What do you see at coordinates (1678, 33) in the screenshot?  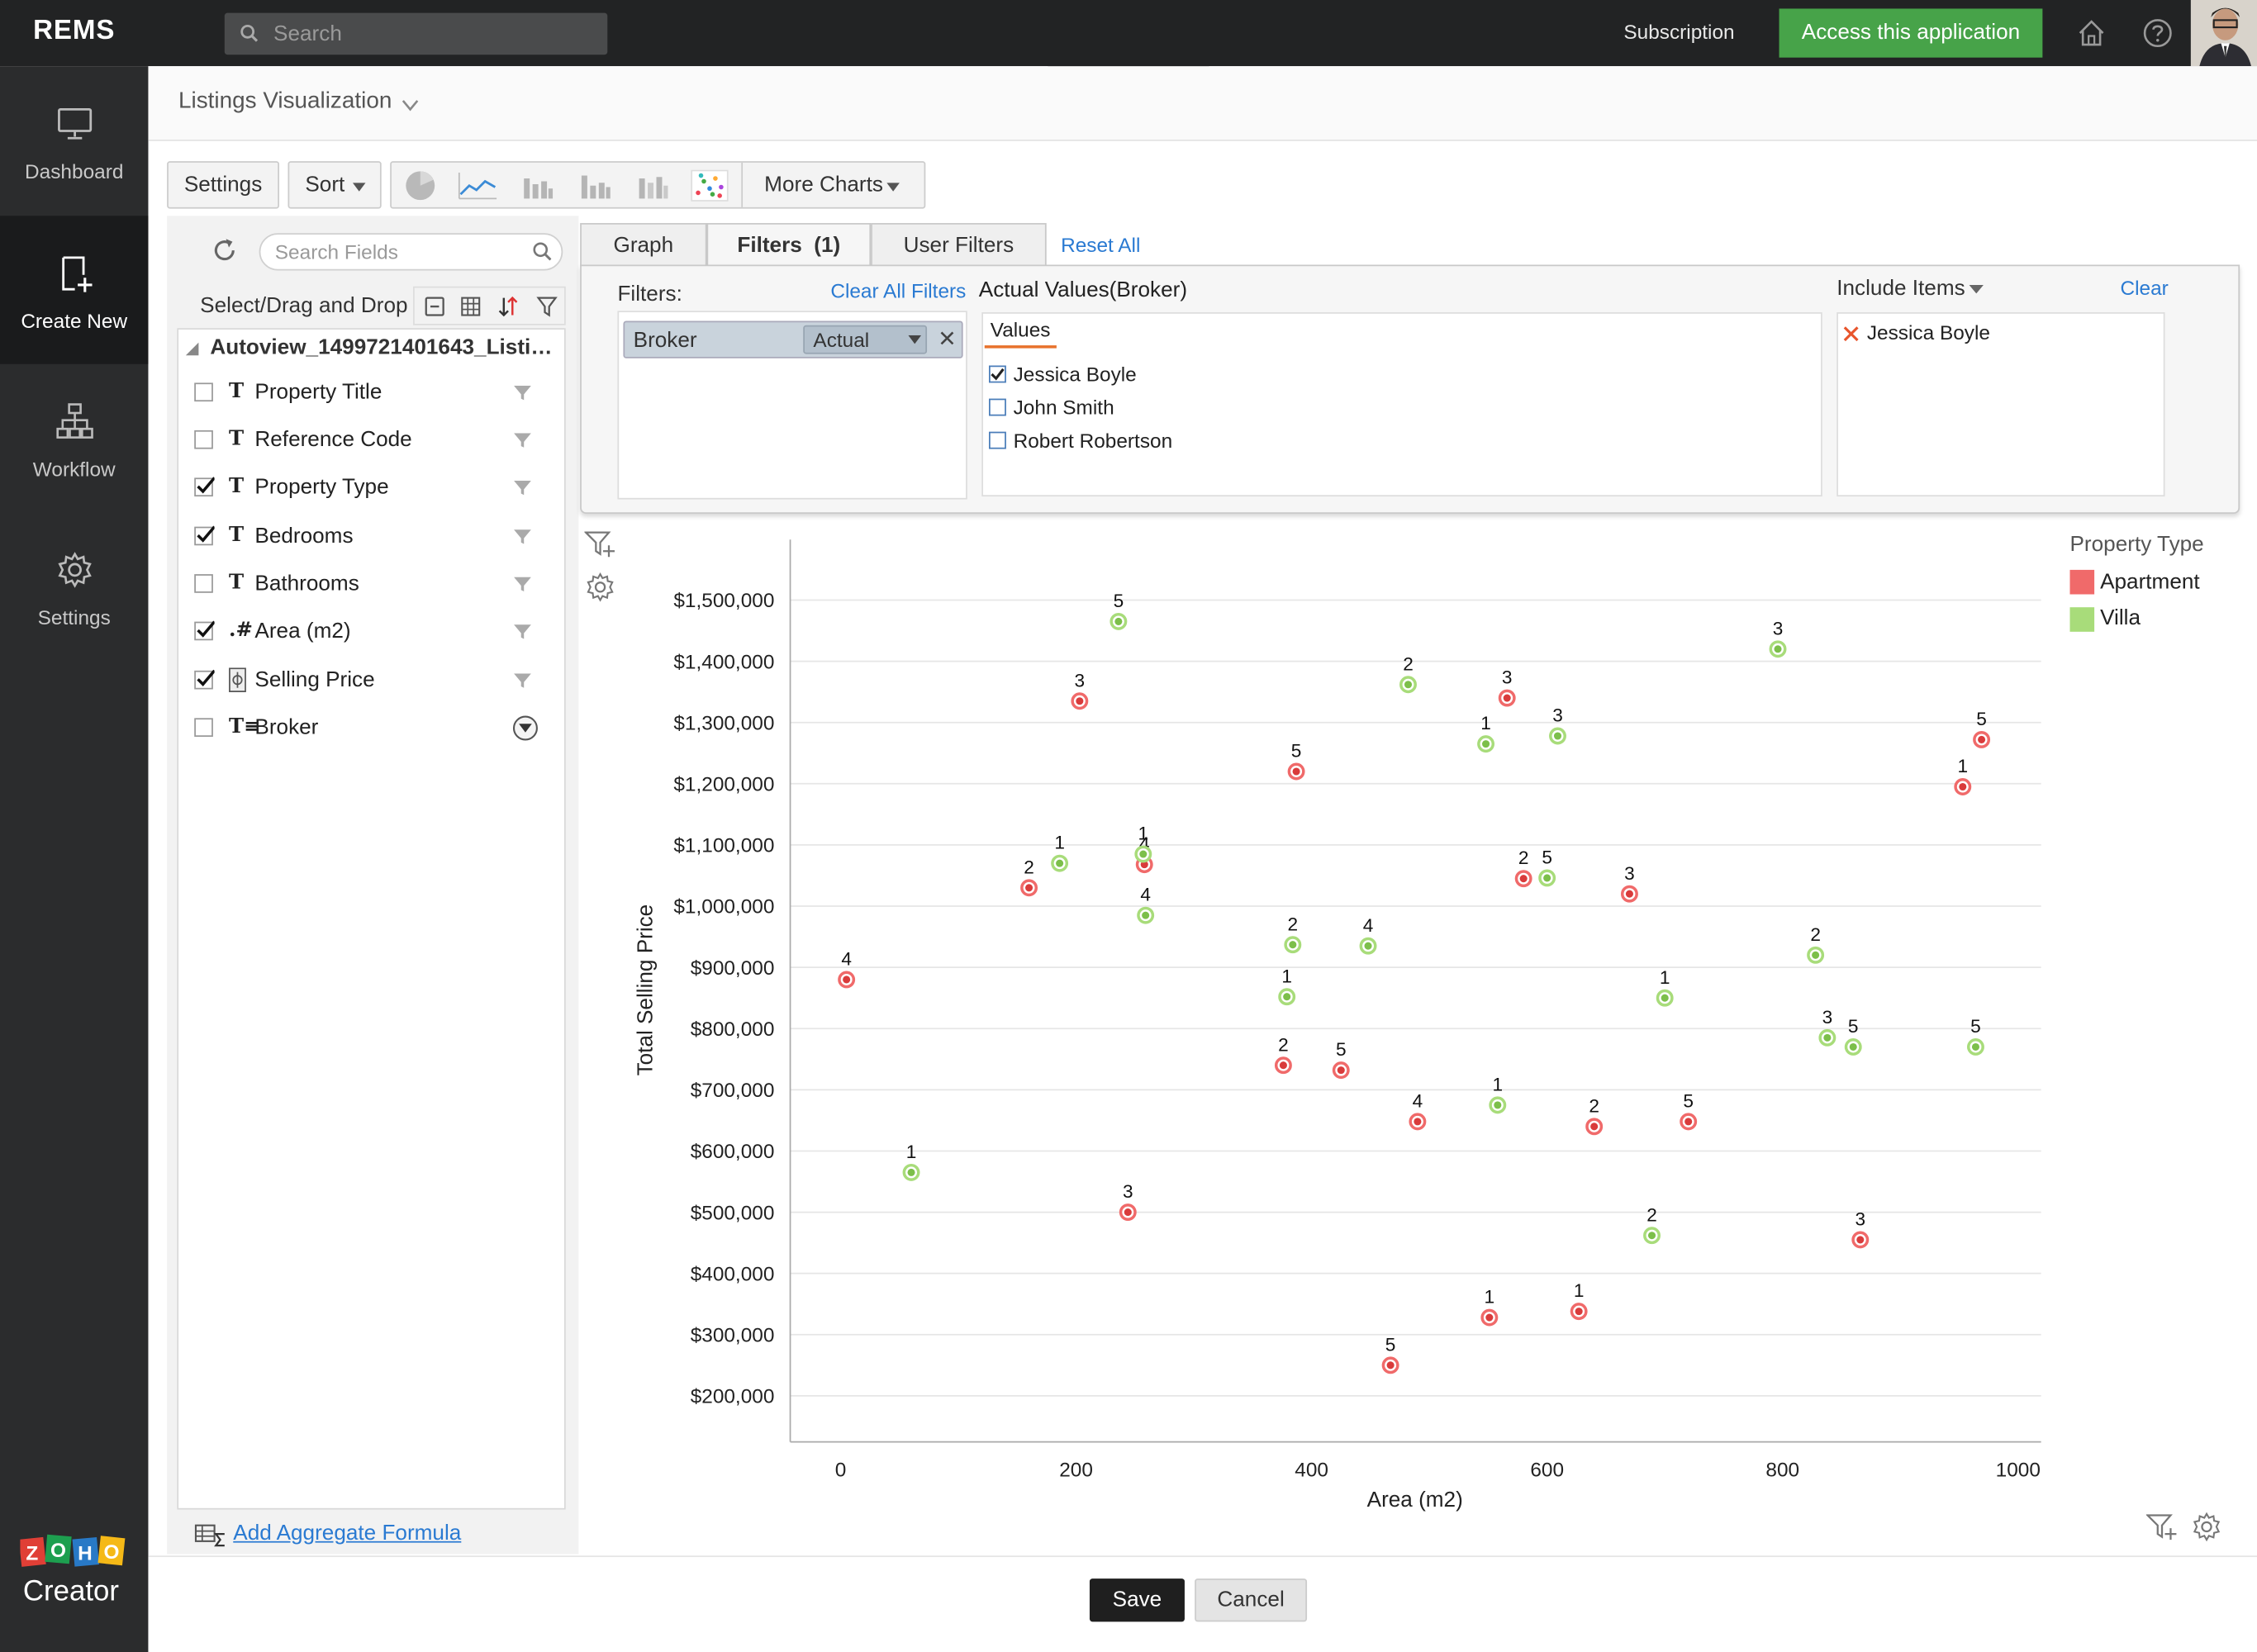 I see `subscription-link: Subscription` at bounding box center [1678, 33].